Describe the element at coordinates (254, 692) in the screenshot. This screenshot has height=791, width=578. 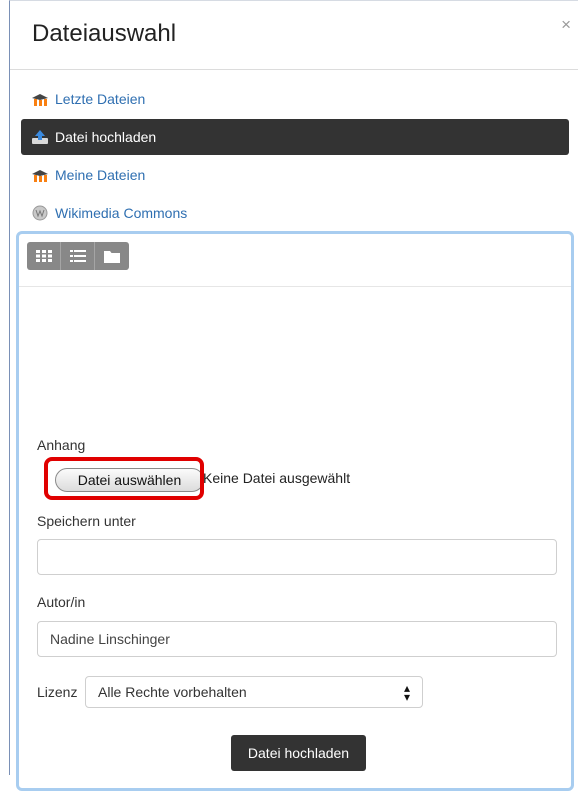
I see `license-select: Alle Rechte vorbehalten ▴ ▾` at that location.